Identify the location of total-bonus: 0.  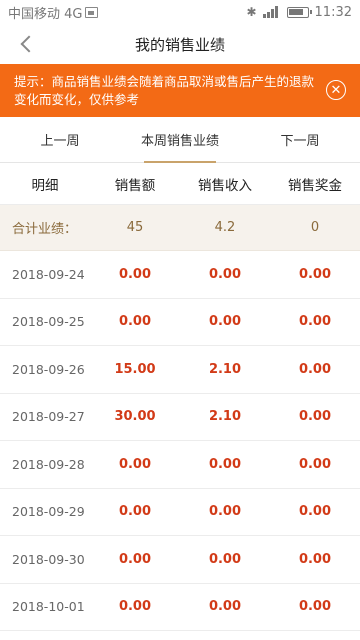
(315, 227).